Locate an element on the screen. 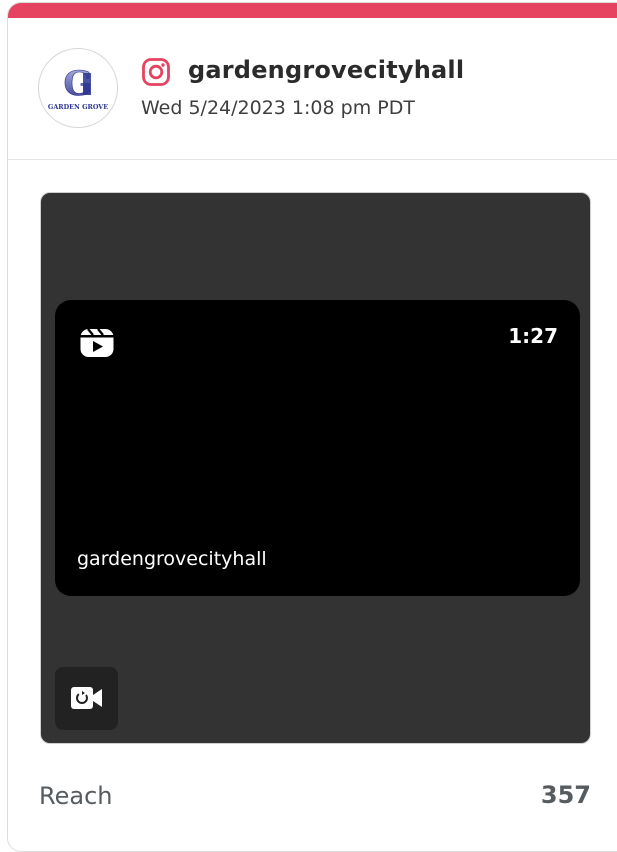 The width and height of the screenshot is (617, 852). reels-icon is located at coordinates (97, 342).